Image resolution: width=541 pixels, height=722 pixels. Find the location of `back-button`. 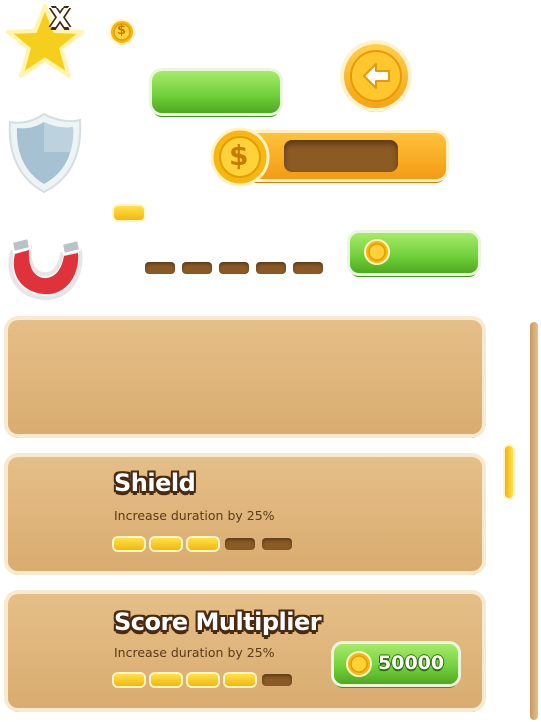

back-button is located at coordinates (376, 76).